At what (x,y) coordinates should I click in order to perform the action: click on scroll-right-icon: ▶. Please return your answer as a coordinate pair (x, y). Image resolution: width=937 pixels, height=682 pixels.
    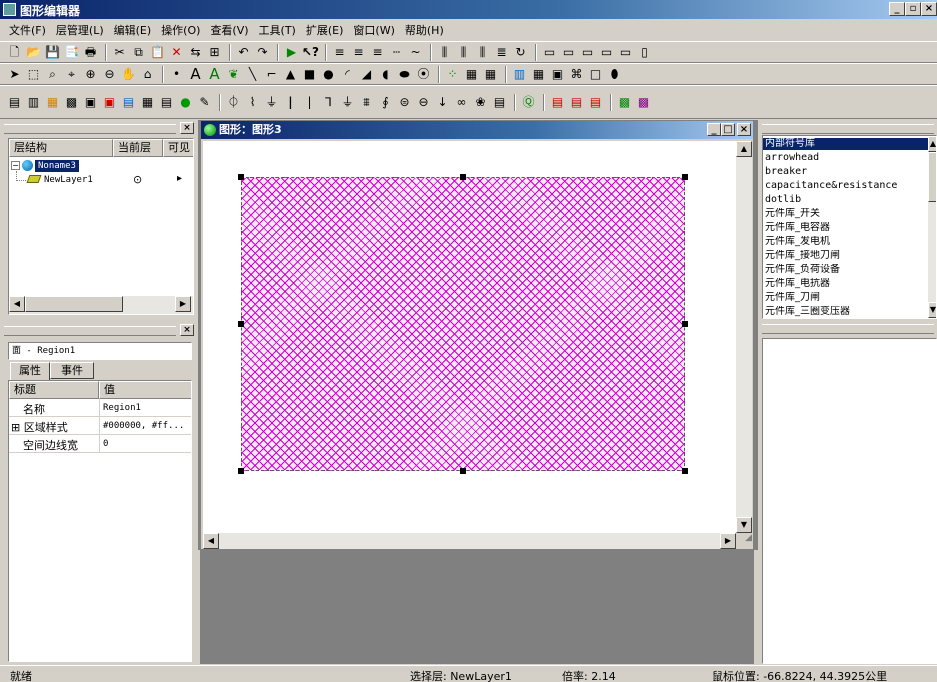
    Looking at the image, I should click on (183, 304).